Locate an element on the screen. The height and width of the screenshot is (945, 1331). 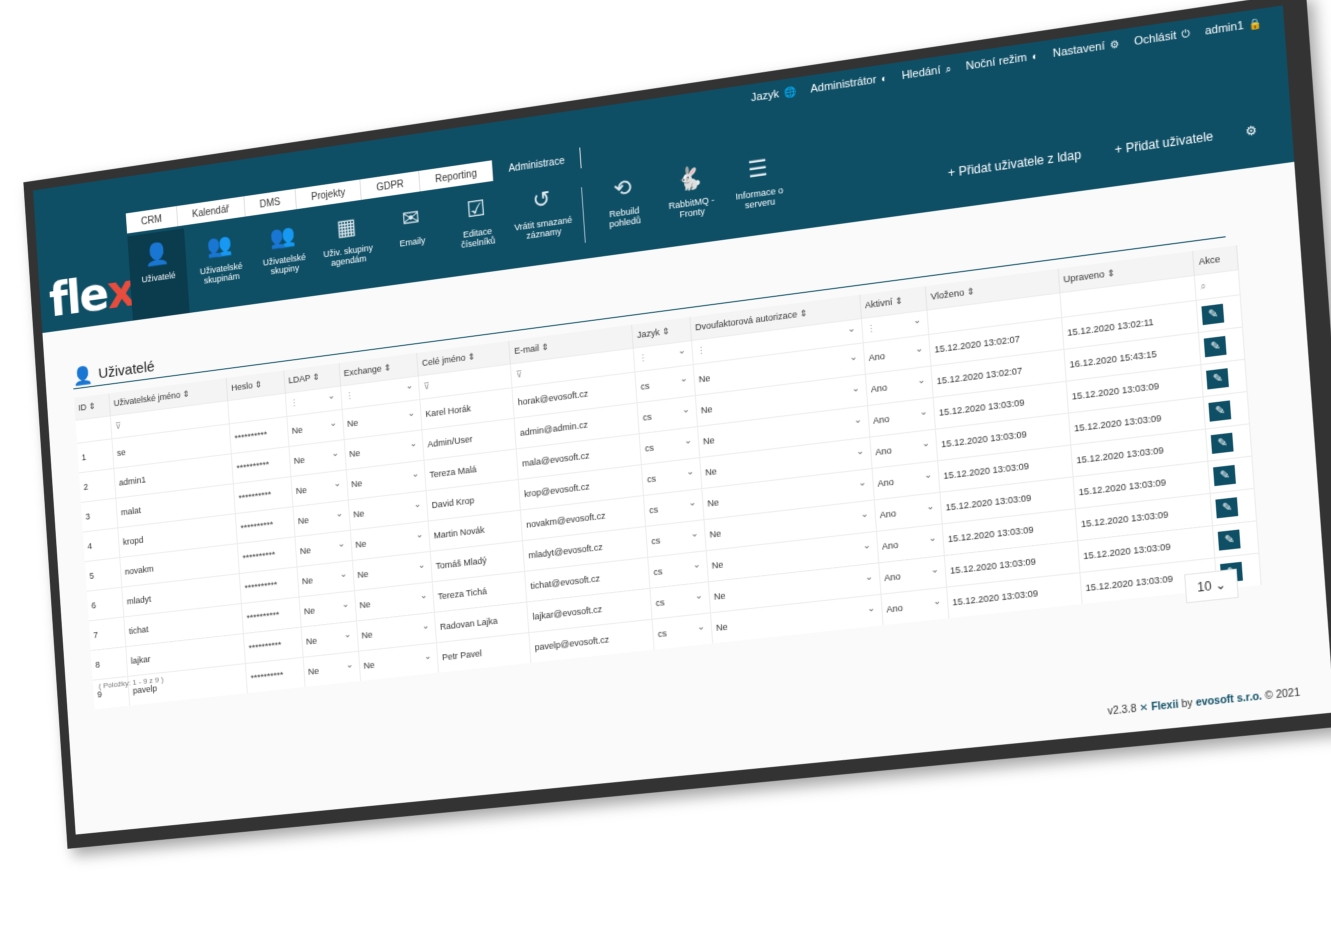
subnav-item: 👥 Uživatelské skupinám is located at coordinates (221, 265).